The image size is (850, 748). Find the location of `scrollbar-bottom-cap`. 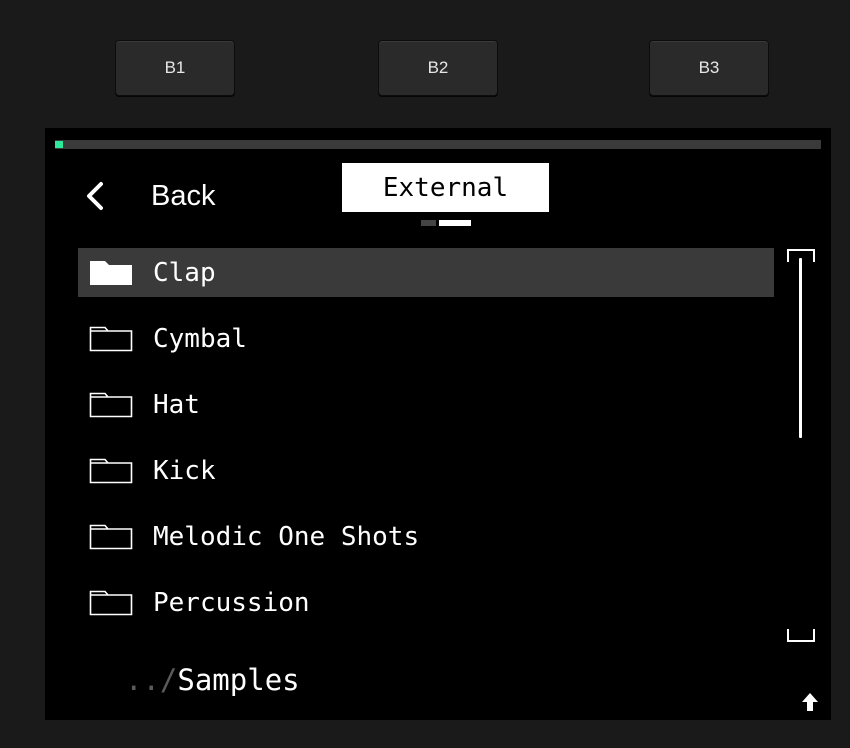

scrollbar-bottom-cap is located at coordinates (801, 635).